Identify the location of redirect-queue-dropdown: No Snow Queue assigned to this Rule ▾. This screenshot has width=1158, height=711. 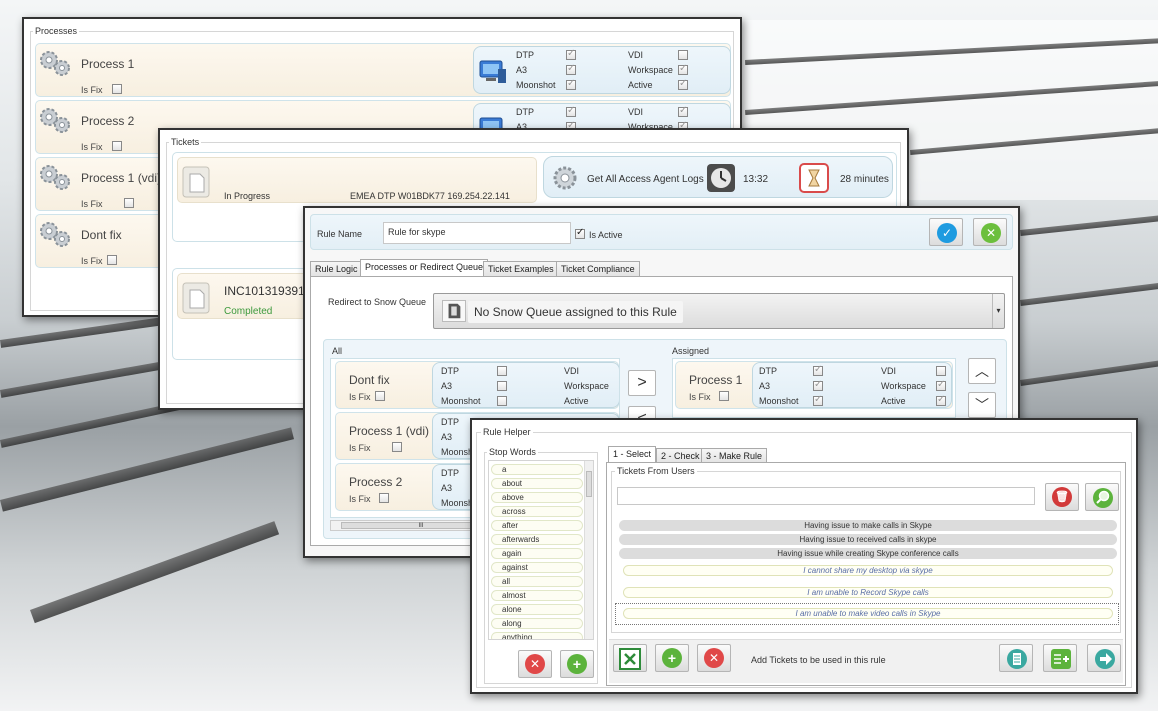
(719, 311).